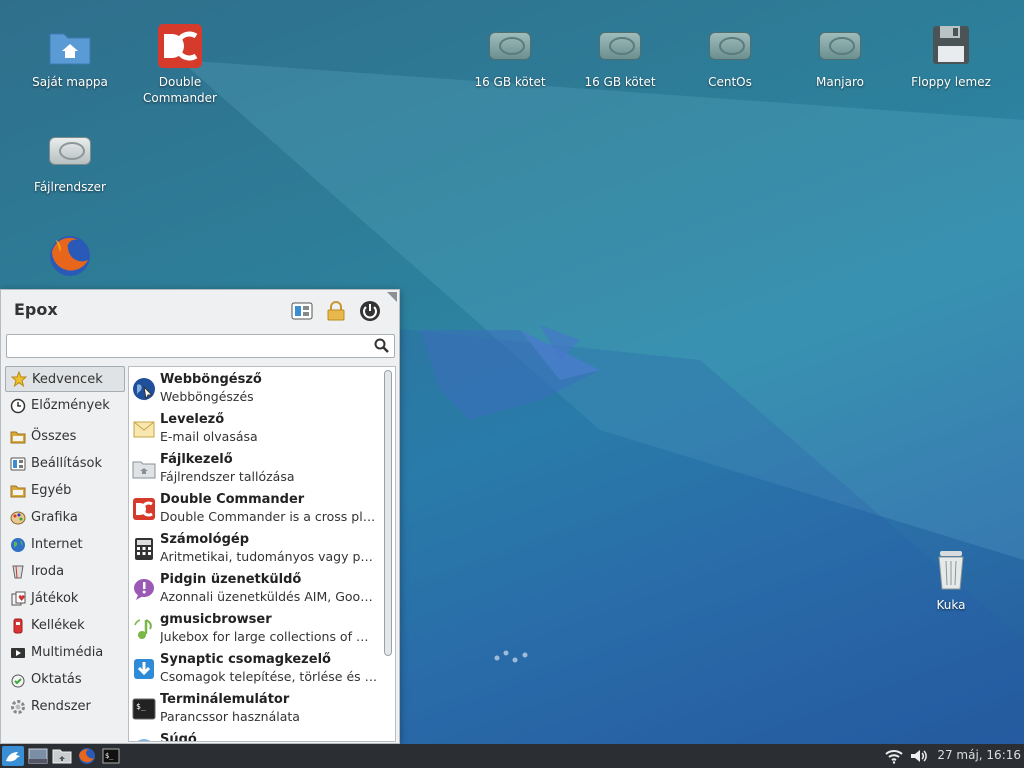  What do you see at coordinates (144, 589) in the screenshot?
I see `pidgin-icon` at bounding box center [144, 589].